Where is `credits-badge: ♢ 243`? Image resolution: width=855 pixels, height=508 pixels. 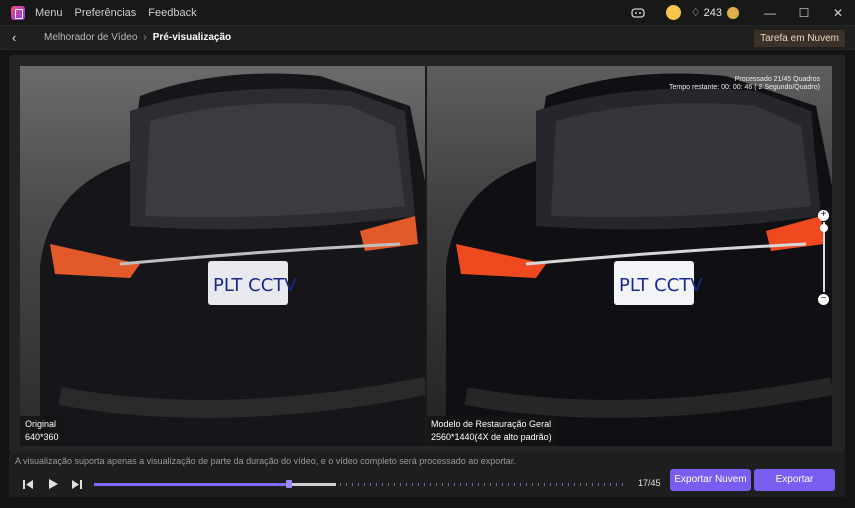
credits-badge: ♢ 243 is located at coordinates (715, 12).